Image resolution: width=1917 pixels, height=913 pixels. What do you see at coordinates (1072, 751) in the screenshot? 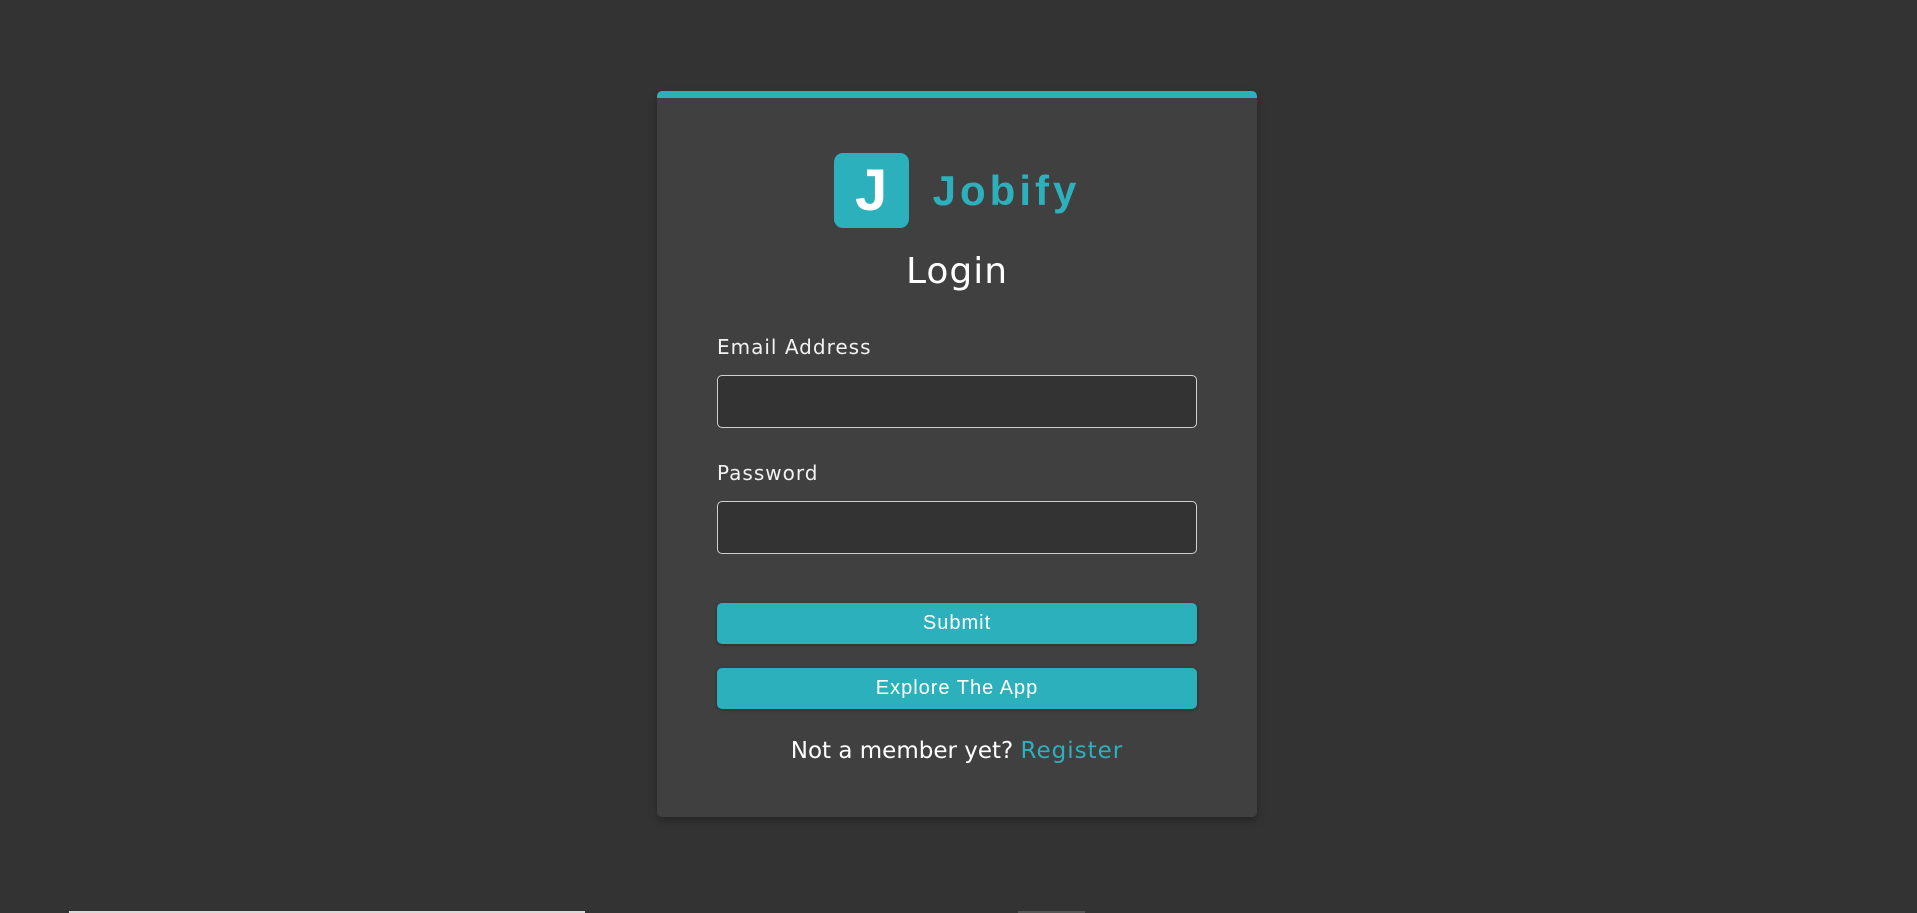
I see `register-link: Register` at bounding box center [1072, 751].